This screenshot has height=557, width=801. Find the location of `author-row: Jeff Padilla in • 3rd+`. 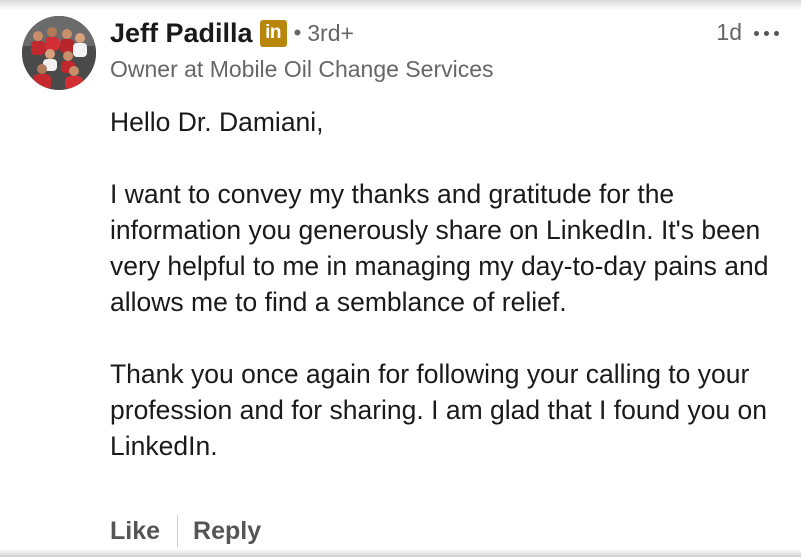

author-row: Jeff Padilla in • 3rd+ is located at coordinates (232, 33).